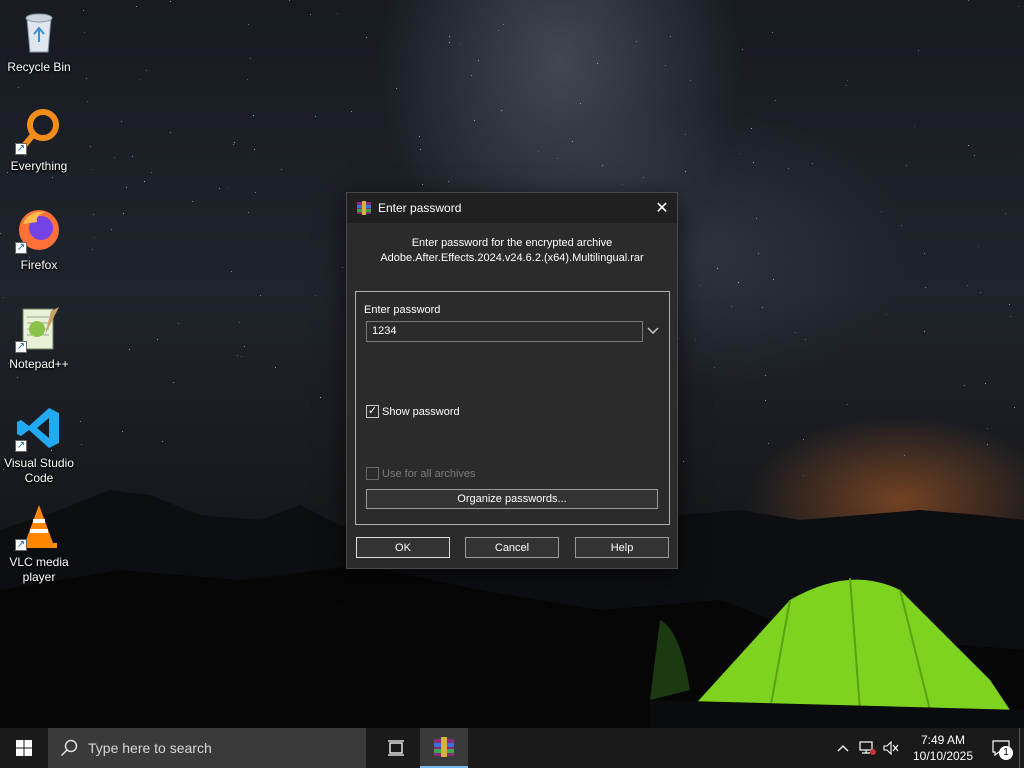  I want to click on search-icon, so click(69, 748).